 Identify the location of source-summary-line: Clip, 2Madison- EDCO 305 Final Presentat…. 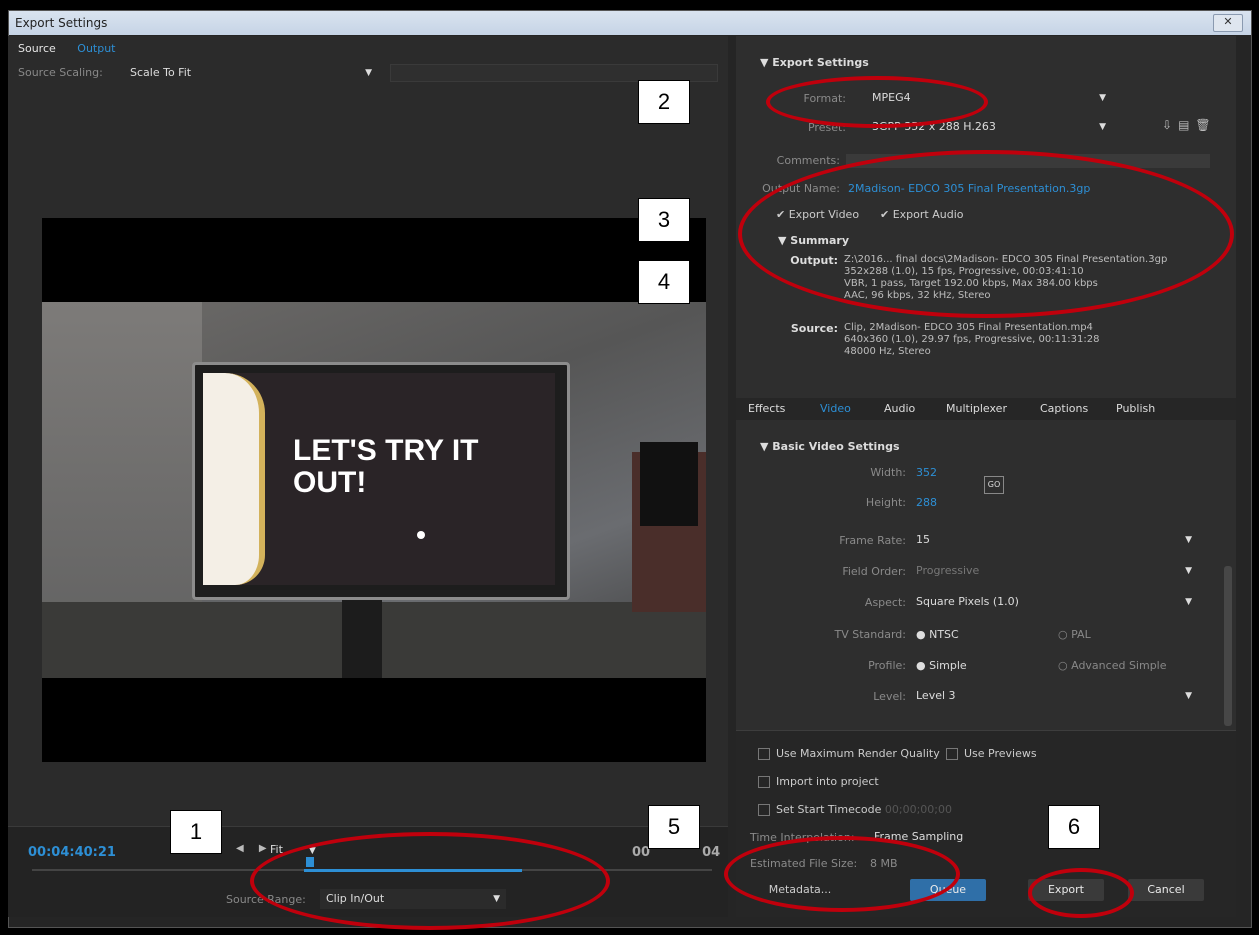
(968, 327).